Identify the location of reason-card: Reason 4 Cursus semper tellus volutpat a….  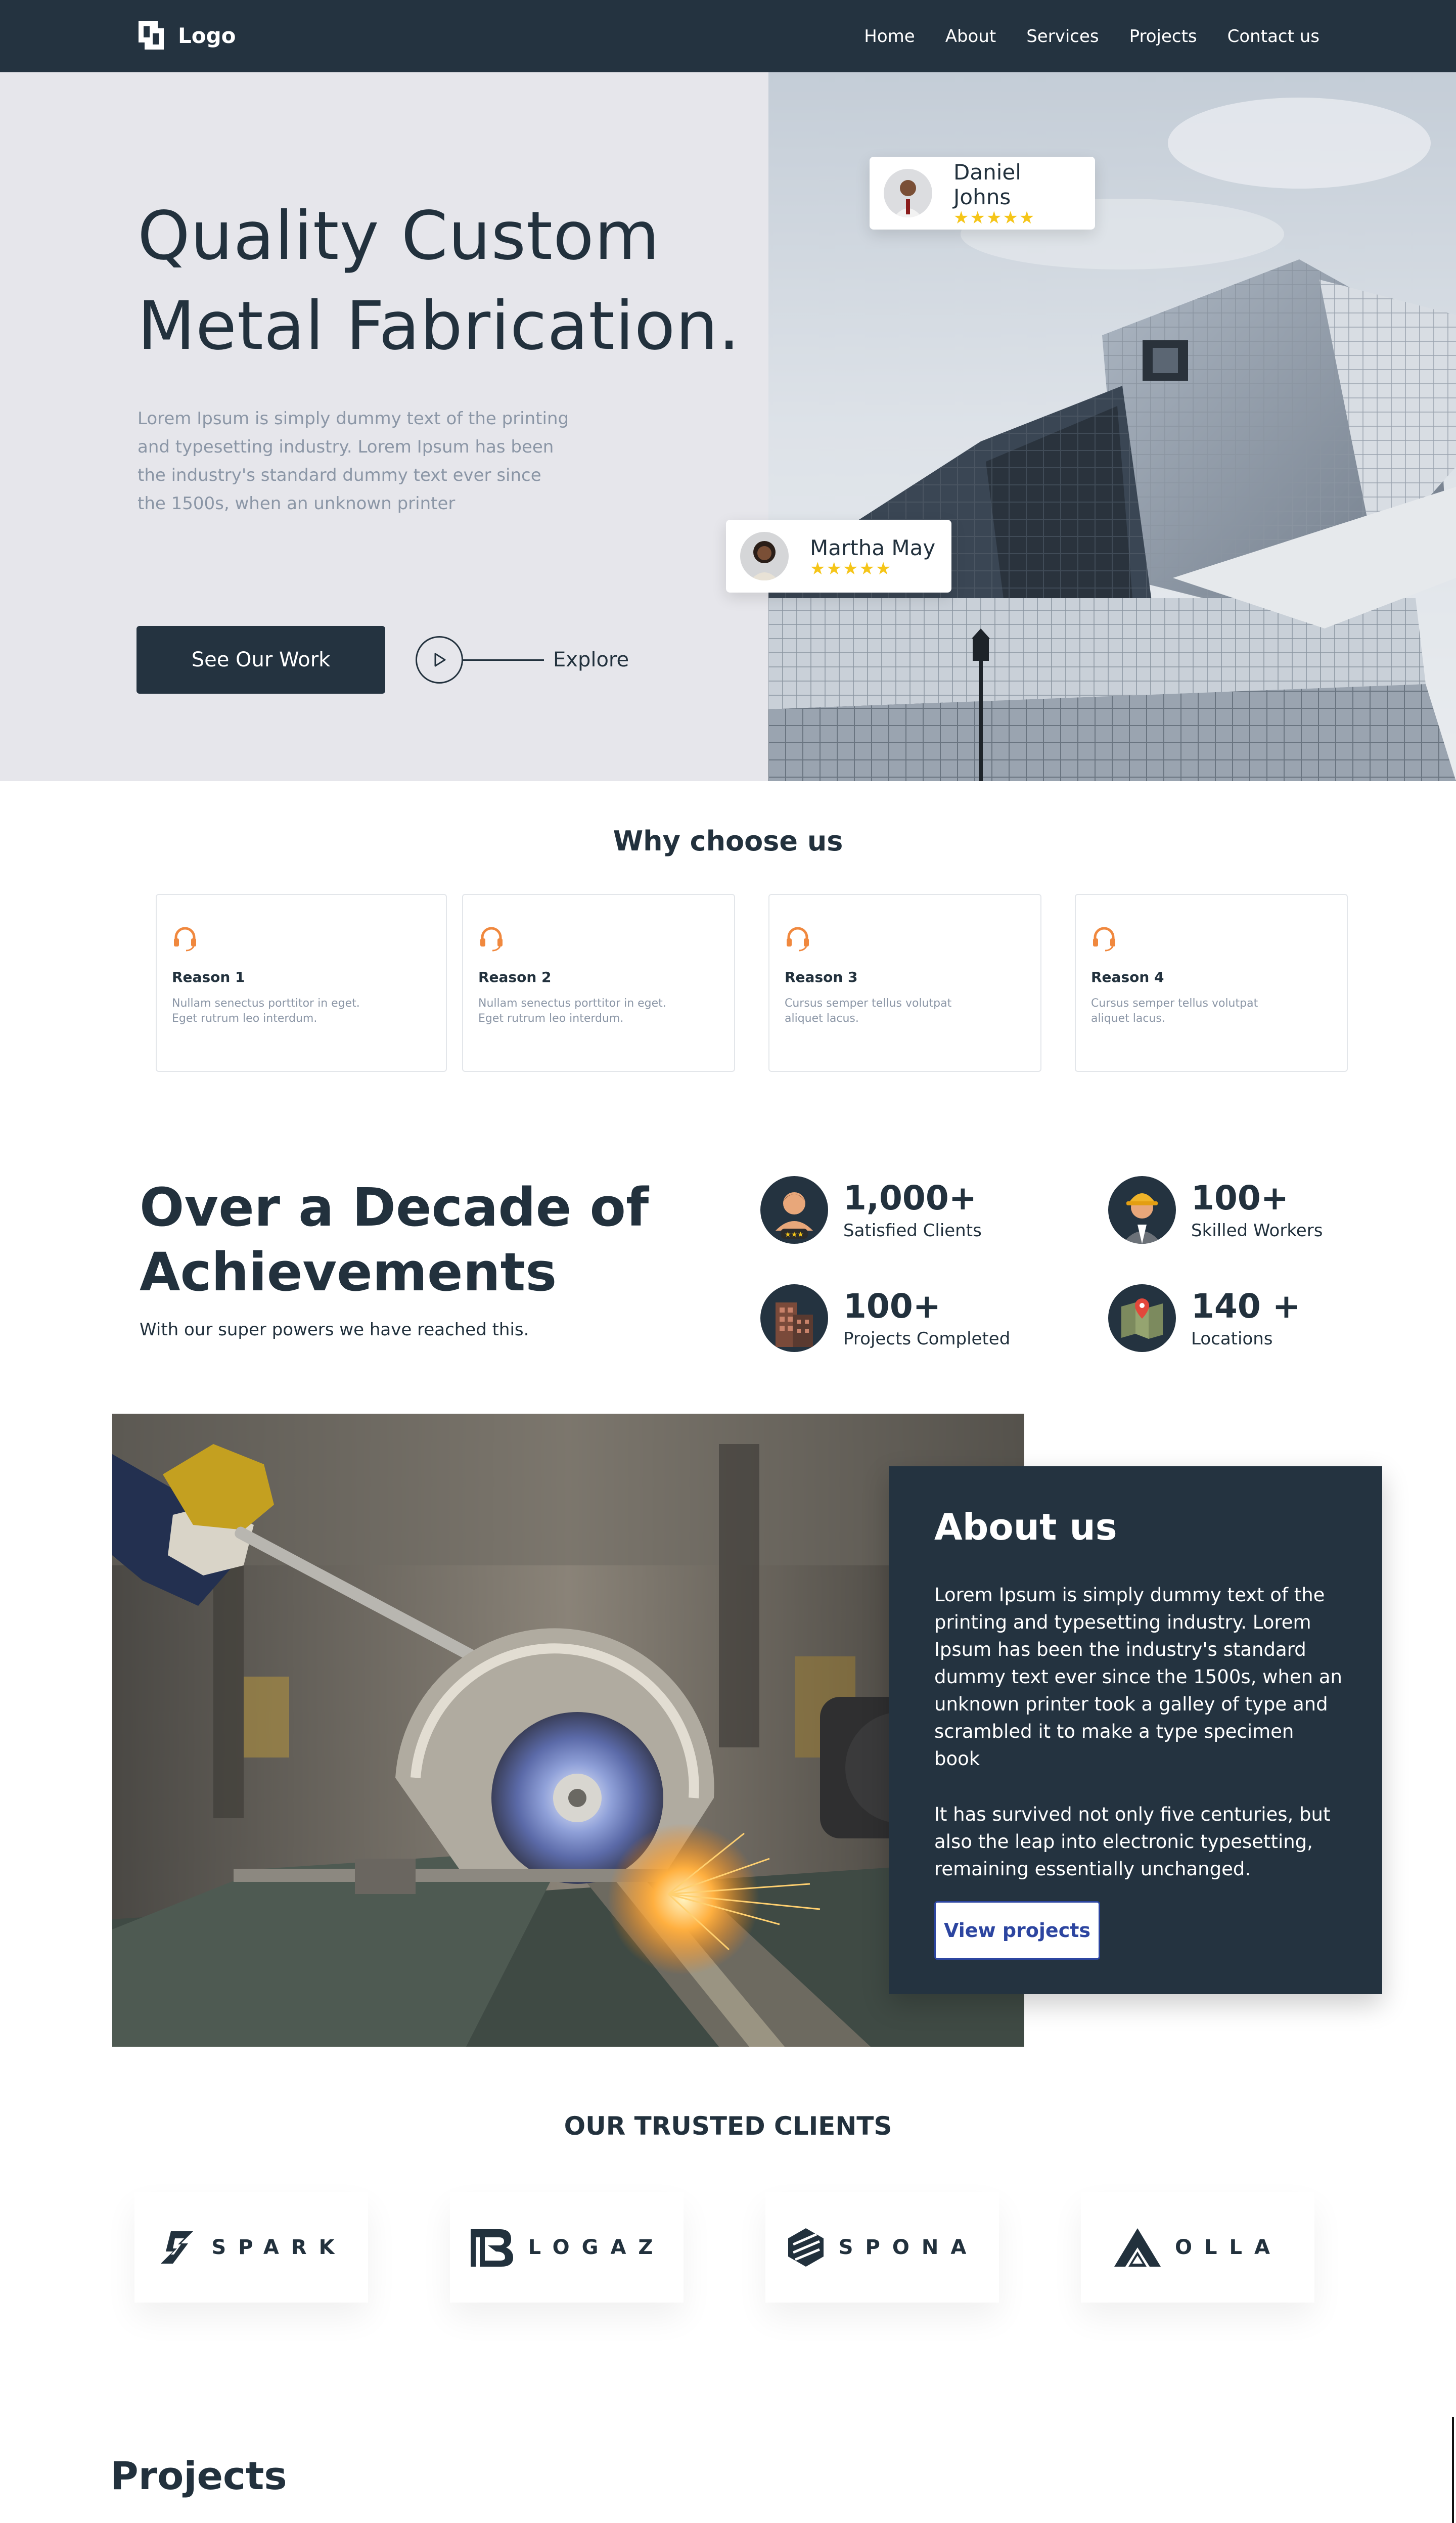
(1211, 983).